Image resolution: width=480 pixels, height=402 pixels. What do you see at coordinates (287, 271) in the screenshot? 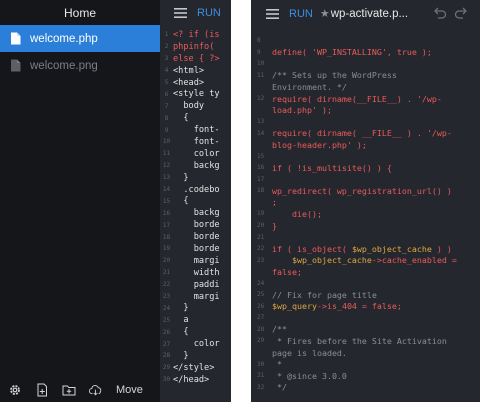
I see `code-token: false;` at bounding box center [287, 271].